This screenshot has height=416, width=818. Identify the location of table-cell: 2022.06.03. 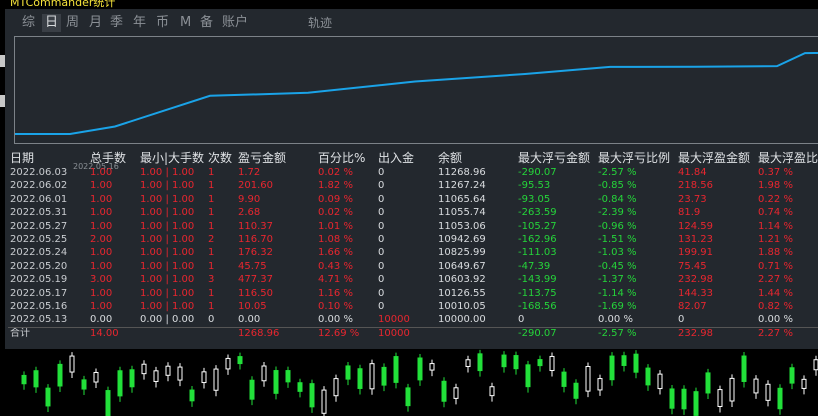
(39, 172).